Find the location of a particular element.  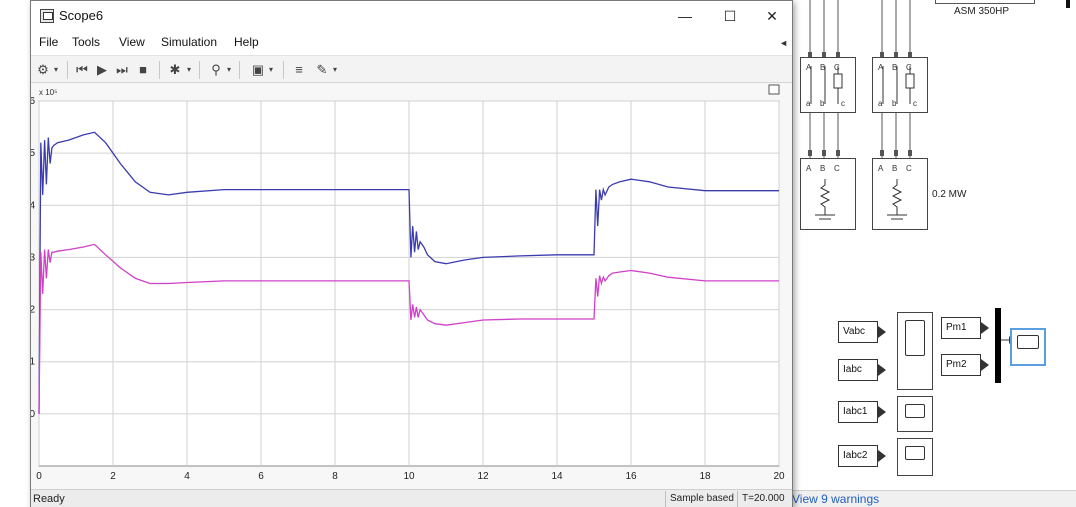

menu-view: View is located at coordinates (132, 42).